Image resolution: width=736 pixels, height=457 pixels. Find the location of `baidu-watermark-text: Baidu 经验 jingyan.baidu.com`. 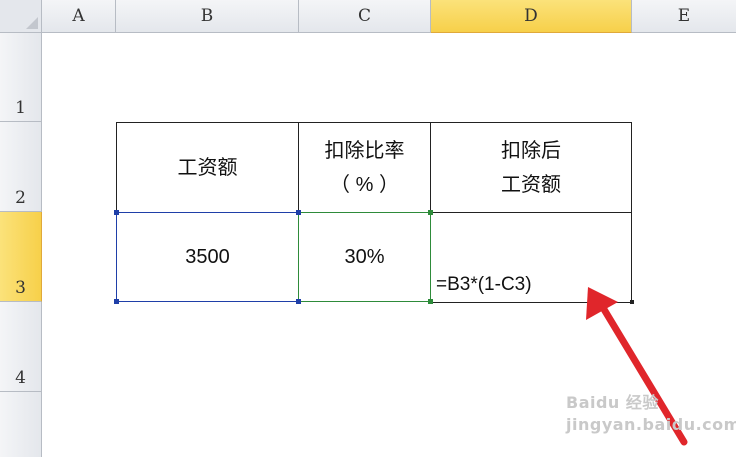

baidu-watermark-text: Baidu 经验 jingyan.baidu.com is located at coordinates (651, 413).